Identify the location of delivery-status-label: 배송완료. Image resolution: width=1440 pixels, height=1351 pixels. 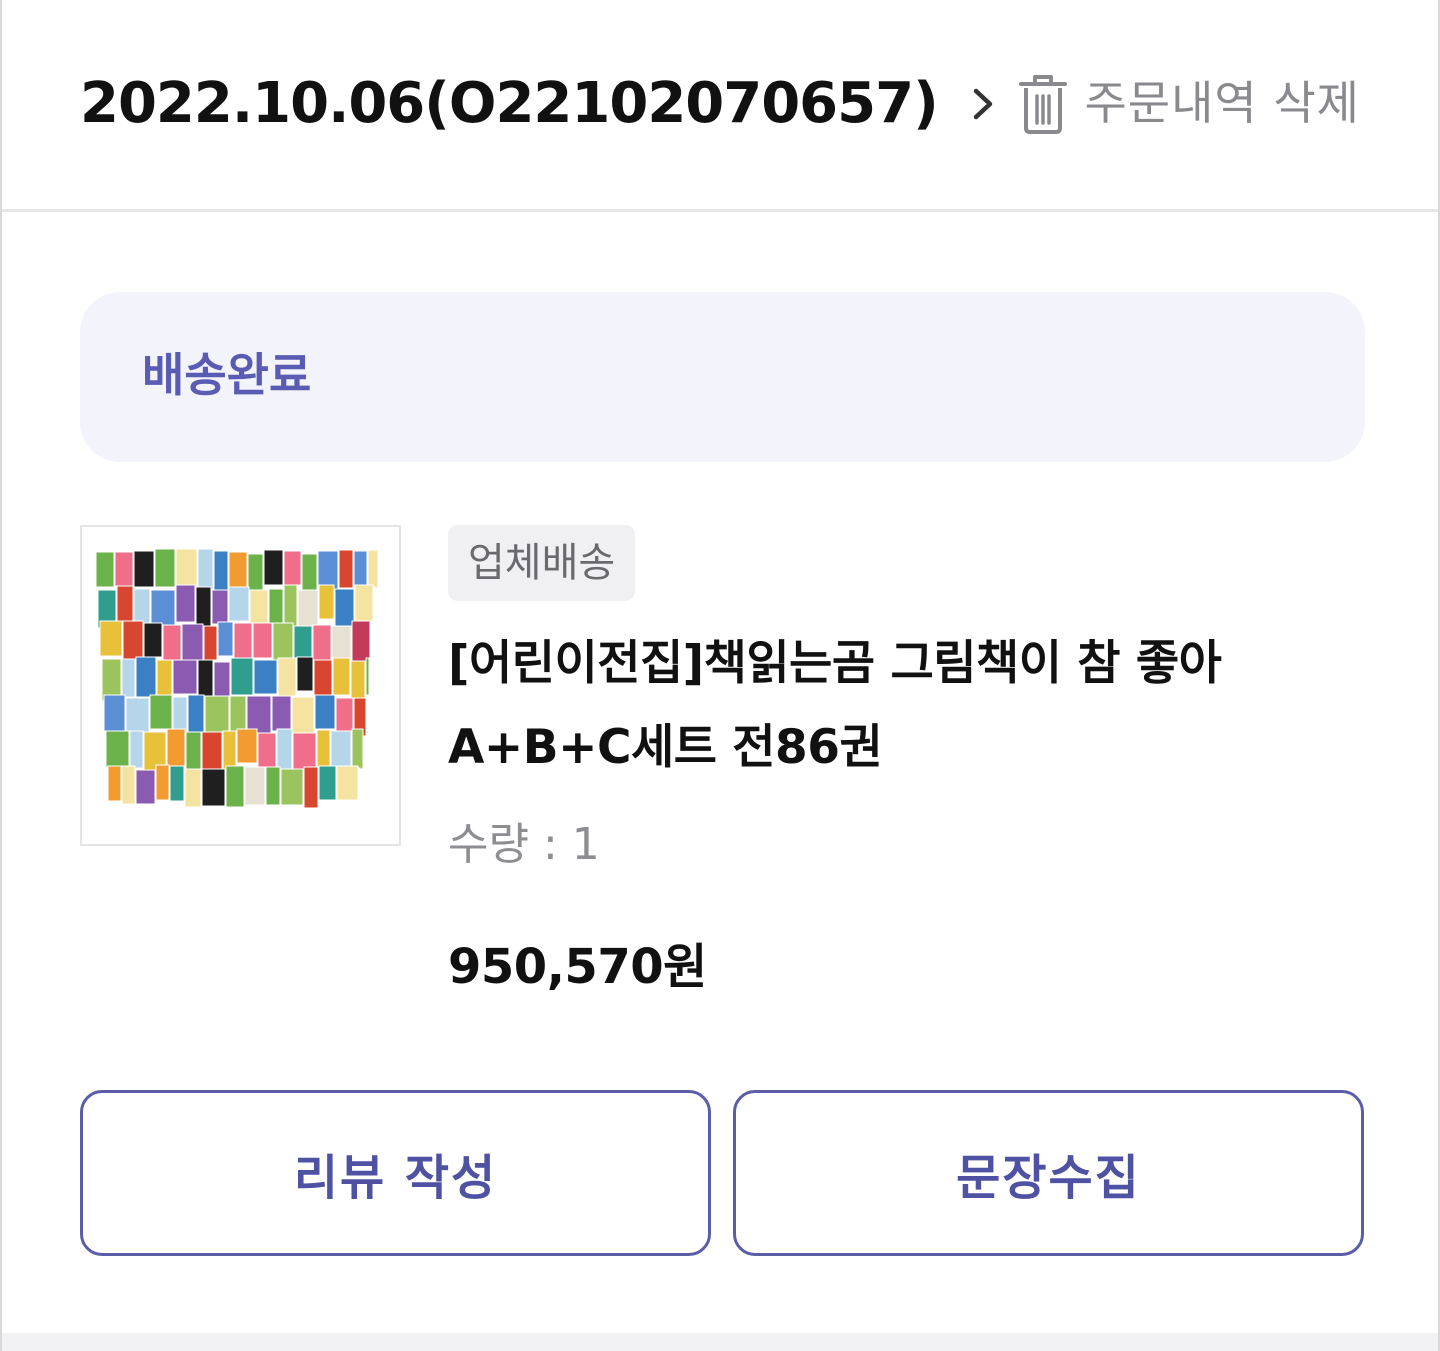
(227, 375).